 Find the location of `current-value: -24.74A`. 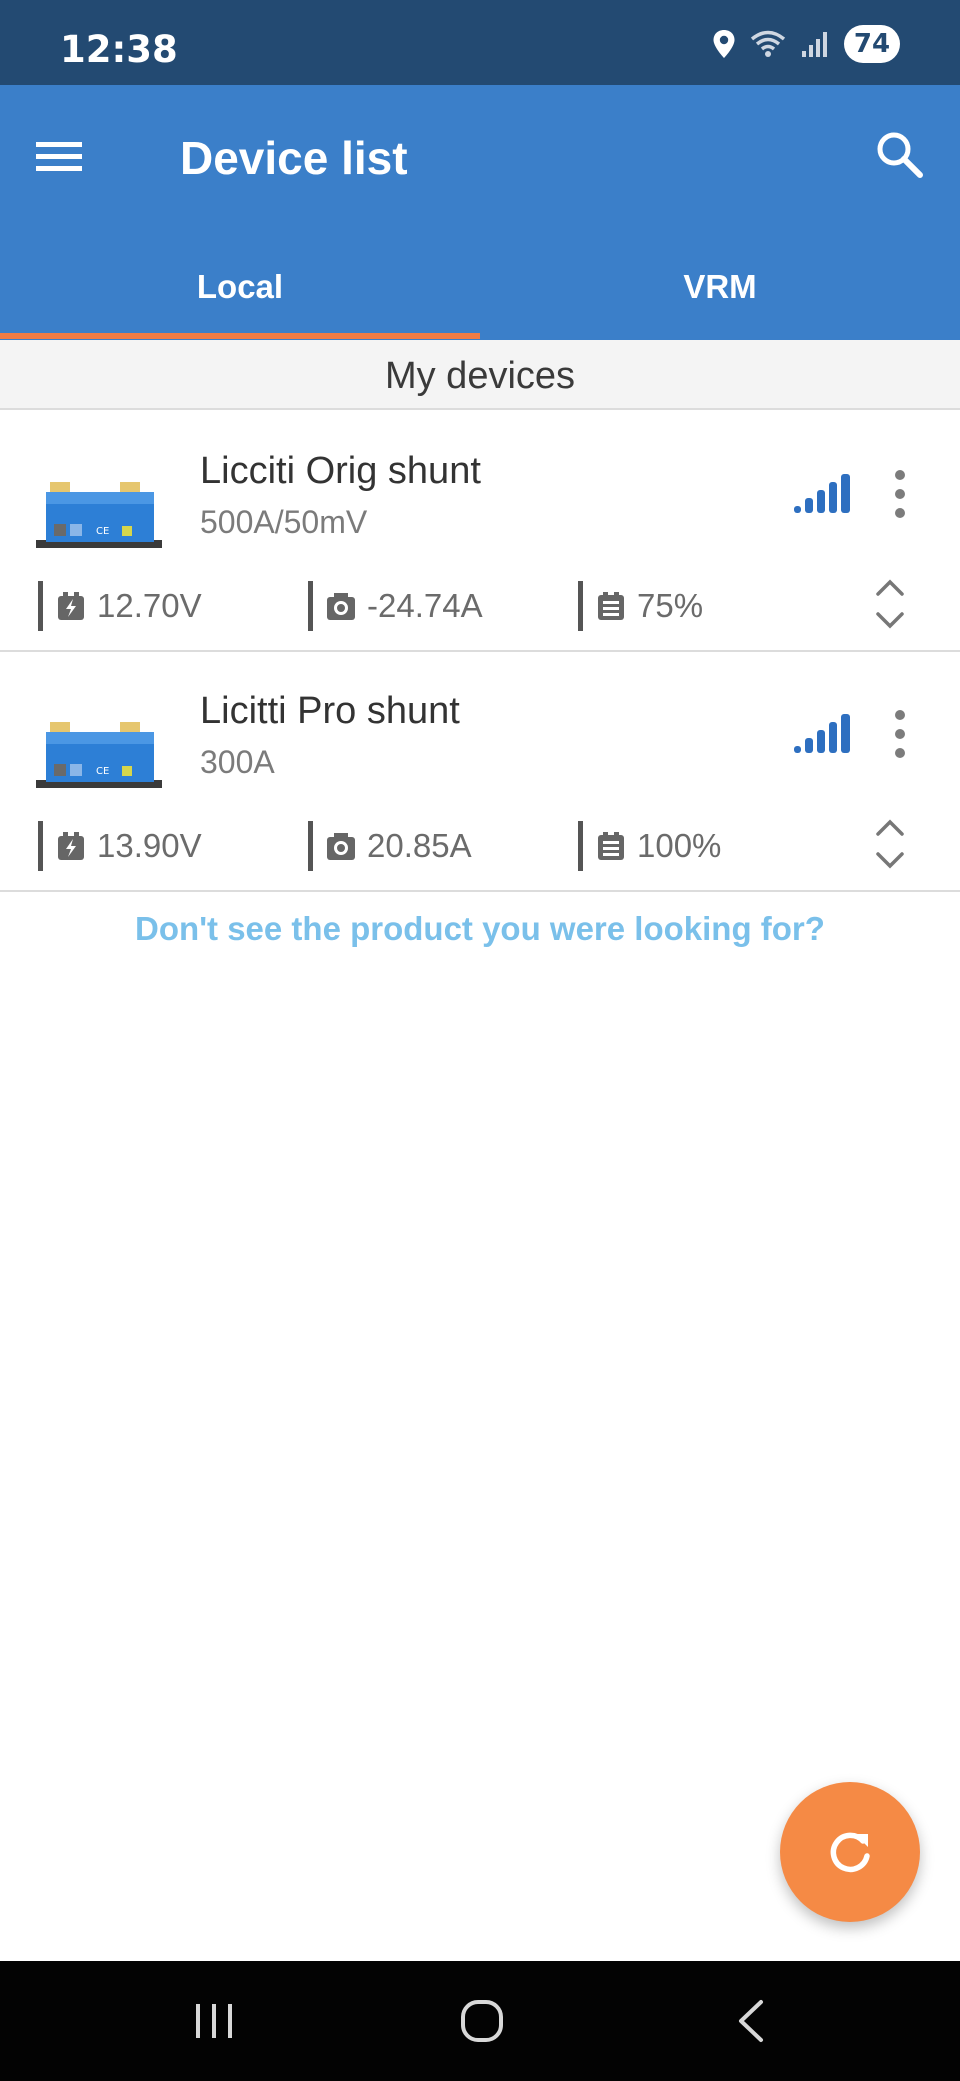

current-value: -24.74A is located at coordinates (425, 605).